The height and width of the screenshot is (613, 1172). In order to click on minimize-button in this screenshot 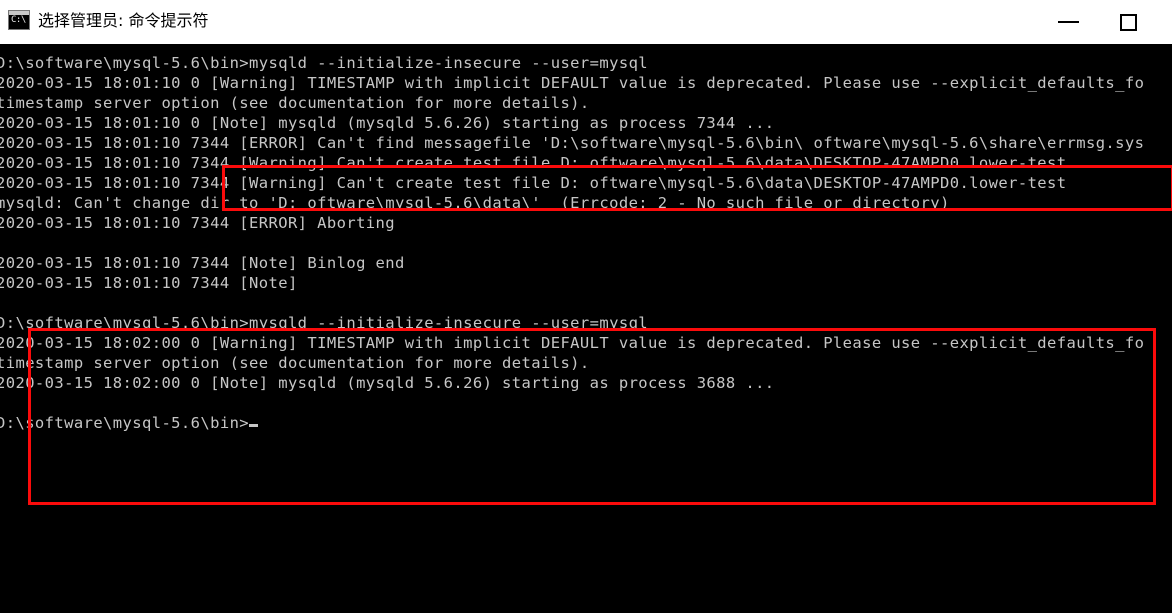, I will do `click(1069, 22)`.